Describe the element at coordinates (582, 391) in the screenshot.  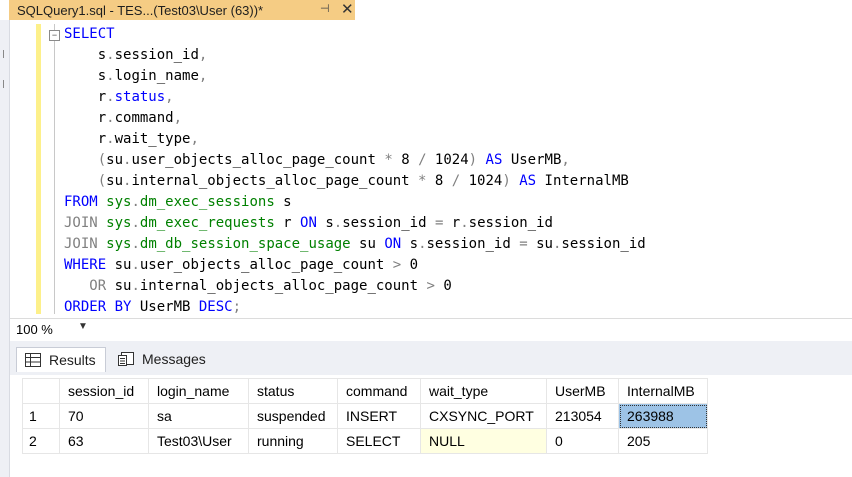
I see `column-header-usermb: UserMB` at that location.